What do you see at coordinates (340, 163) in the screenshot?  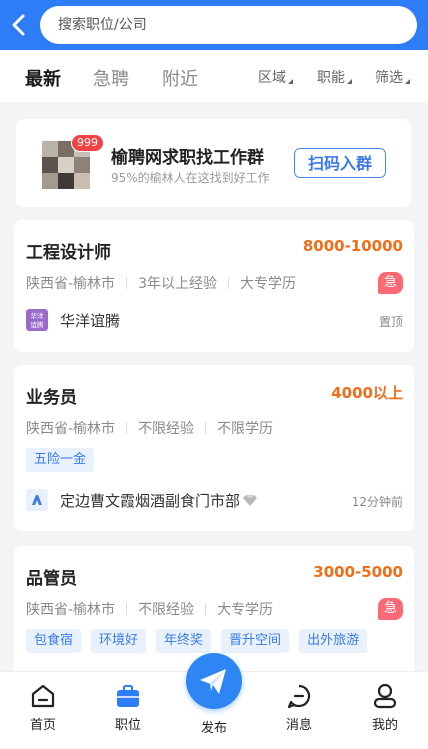 I see `scan-join-group-button: 扫码入群` at bounding box center [340, 163].